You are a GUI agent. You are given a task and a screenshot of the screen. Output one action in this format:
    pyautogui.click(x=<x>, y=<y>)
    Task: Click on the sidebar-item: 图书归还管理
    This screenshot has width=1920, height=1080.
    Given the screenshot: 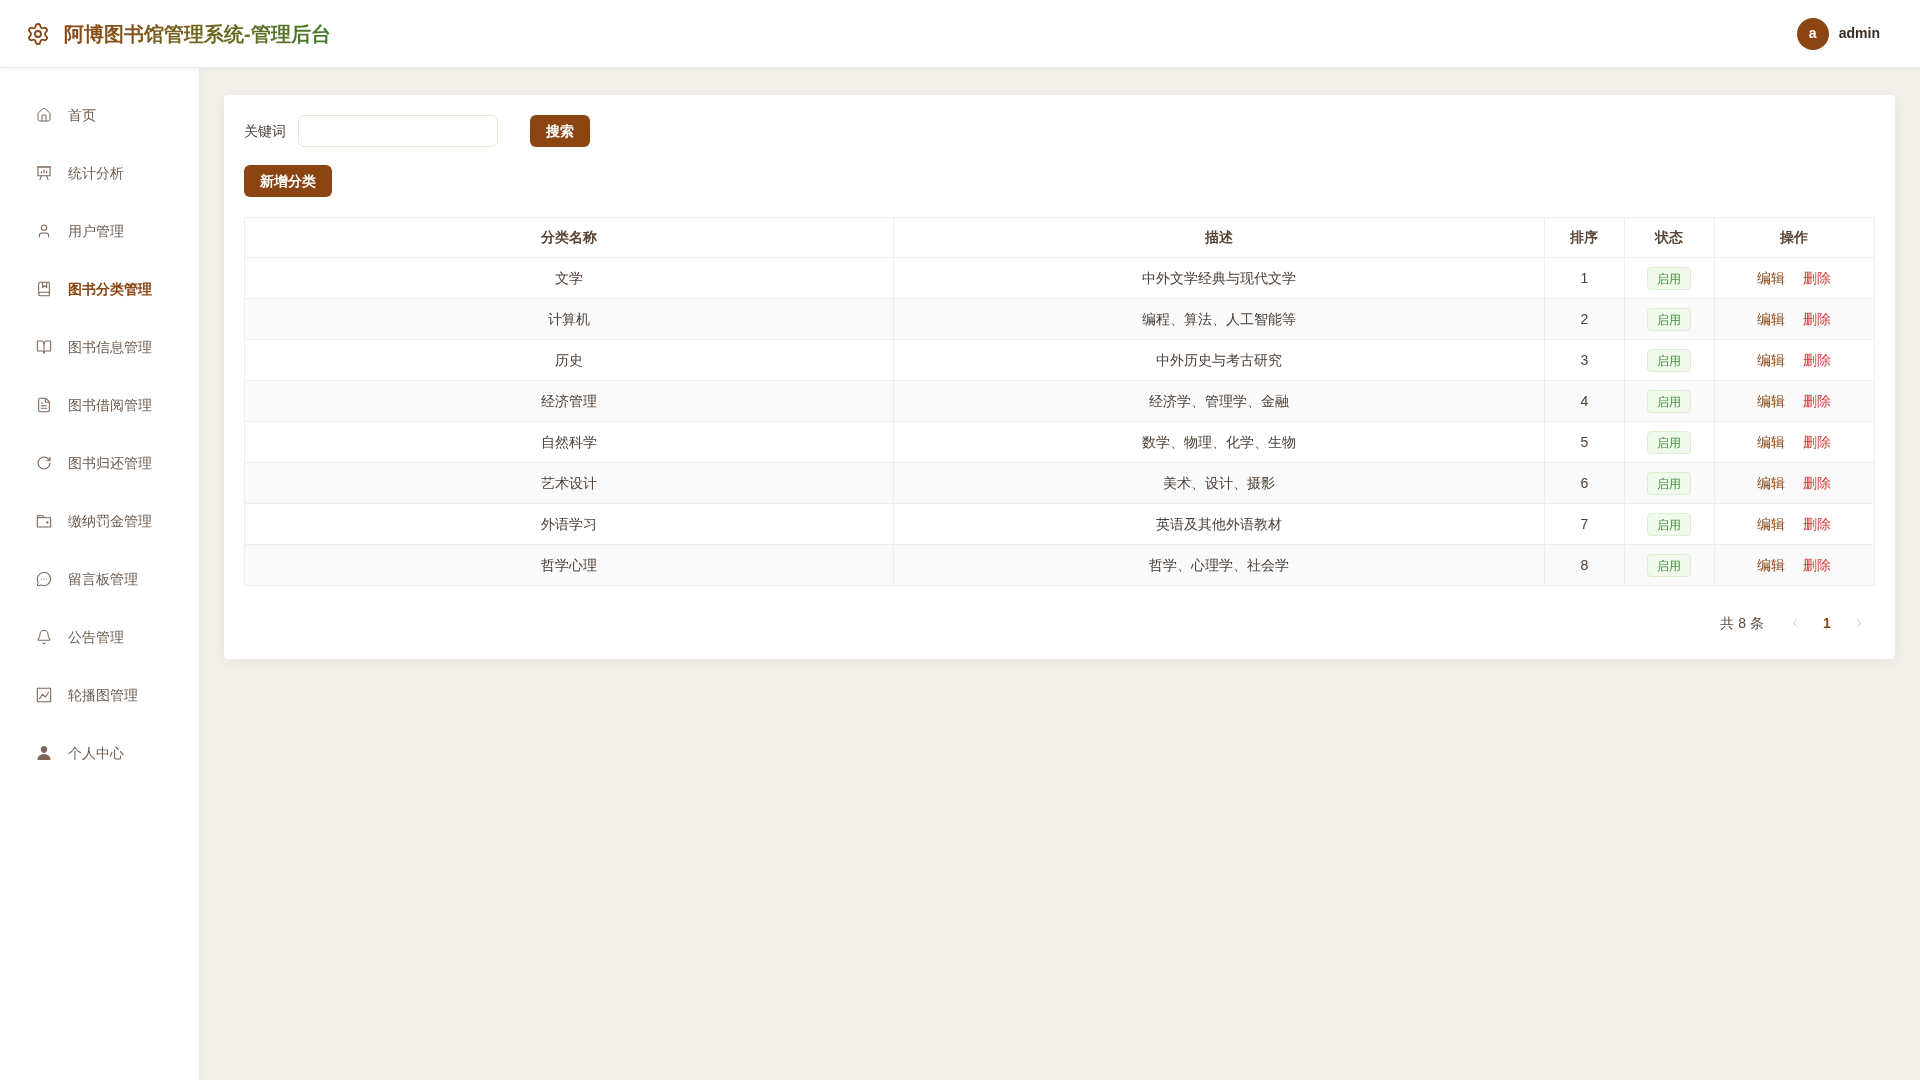 What is the action you would take?
    pyautogui.click(x=99, y=463)
    